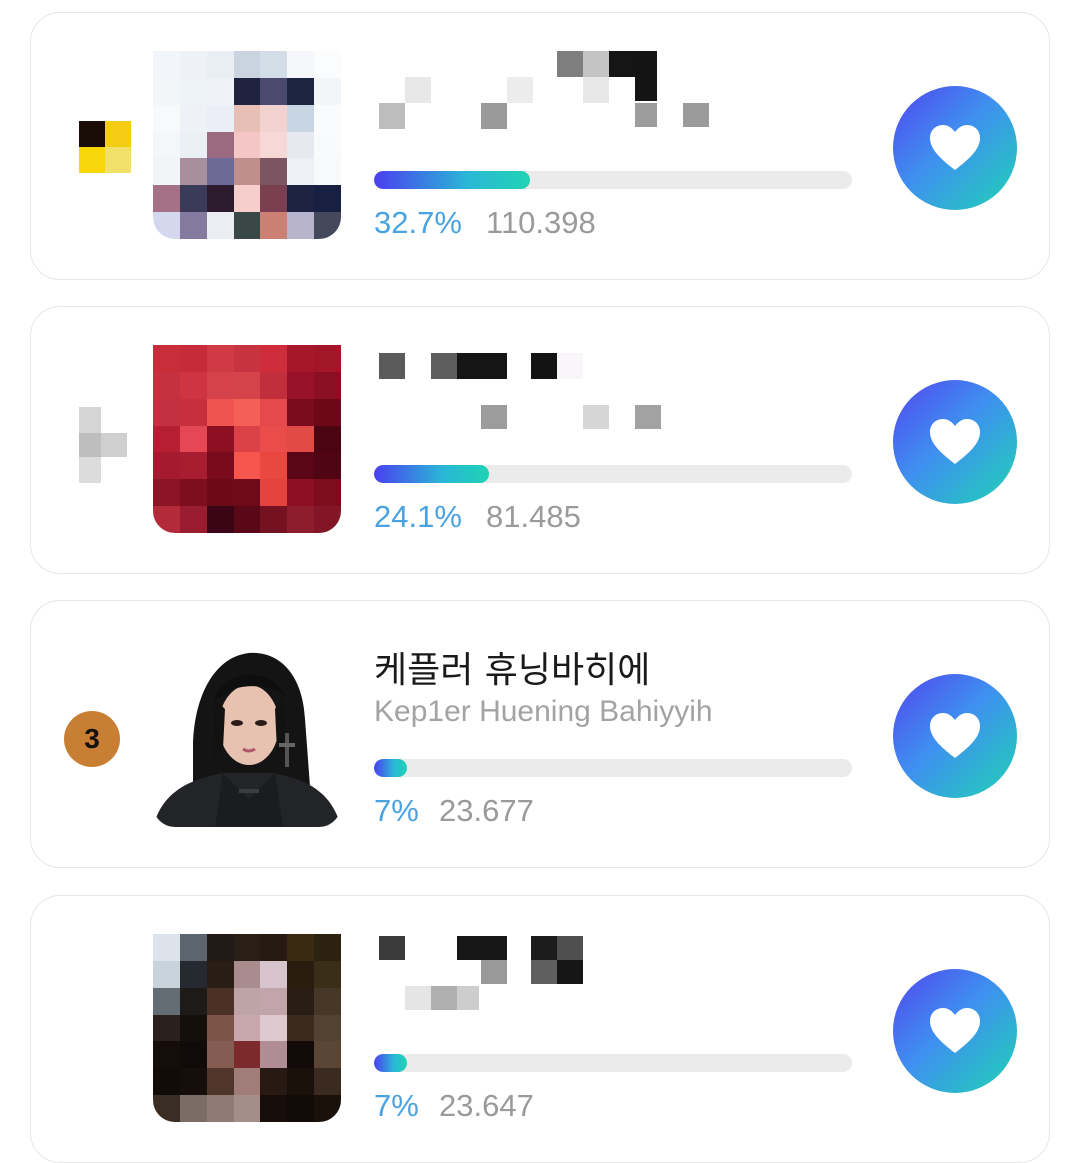 The image size is (1080, 1163). I want to click on artist-subname: Kep1er Huening Bahiyyih, so click(543, 711).